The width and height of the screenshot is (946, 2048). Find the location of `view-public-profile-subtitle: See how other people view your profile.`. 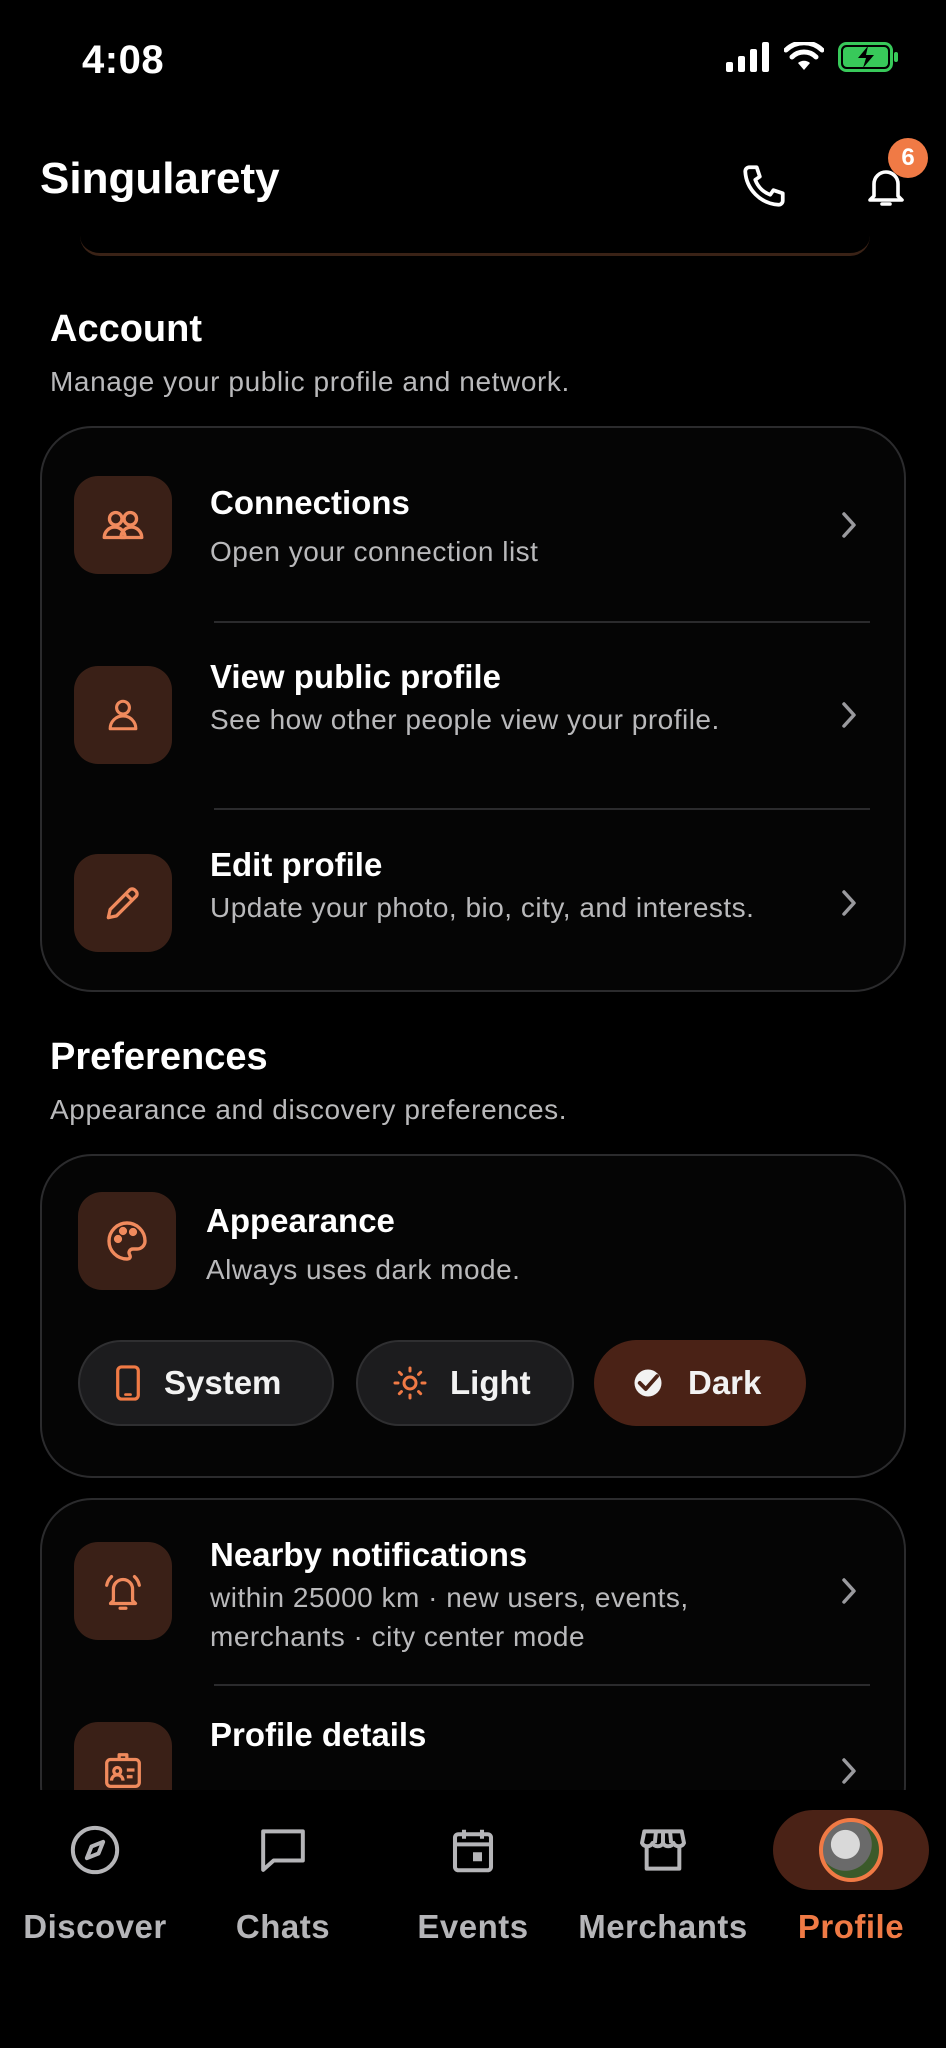

view-public-profile-subtitle: See how other people view your profile. is located at coordinates (465, 719).